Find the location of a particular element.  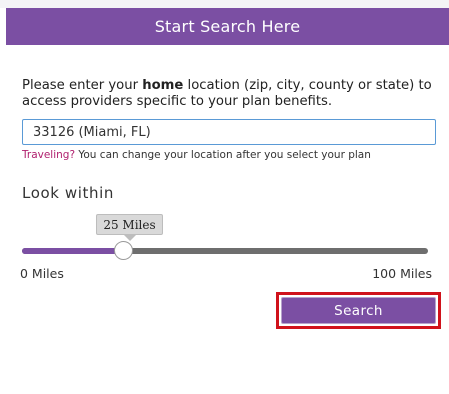

search-button: Search is located at coordinates (358, 310).